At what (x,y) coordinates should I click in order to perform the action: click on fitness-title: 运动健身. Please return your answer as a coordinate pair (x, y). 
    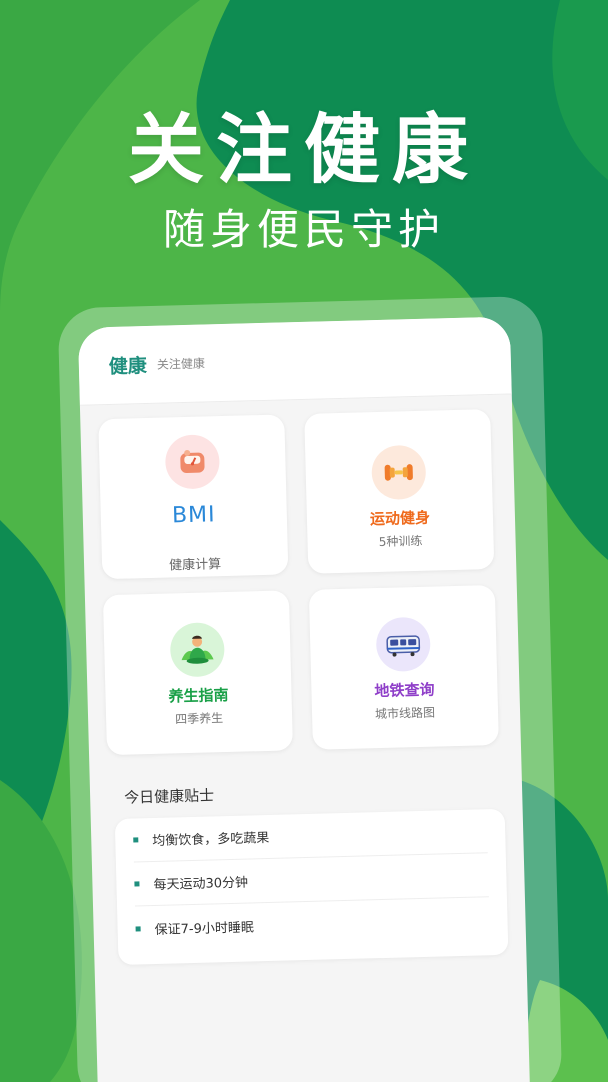
    Looking at the image, I should click on (400, 518).